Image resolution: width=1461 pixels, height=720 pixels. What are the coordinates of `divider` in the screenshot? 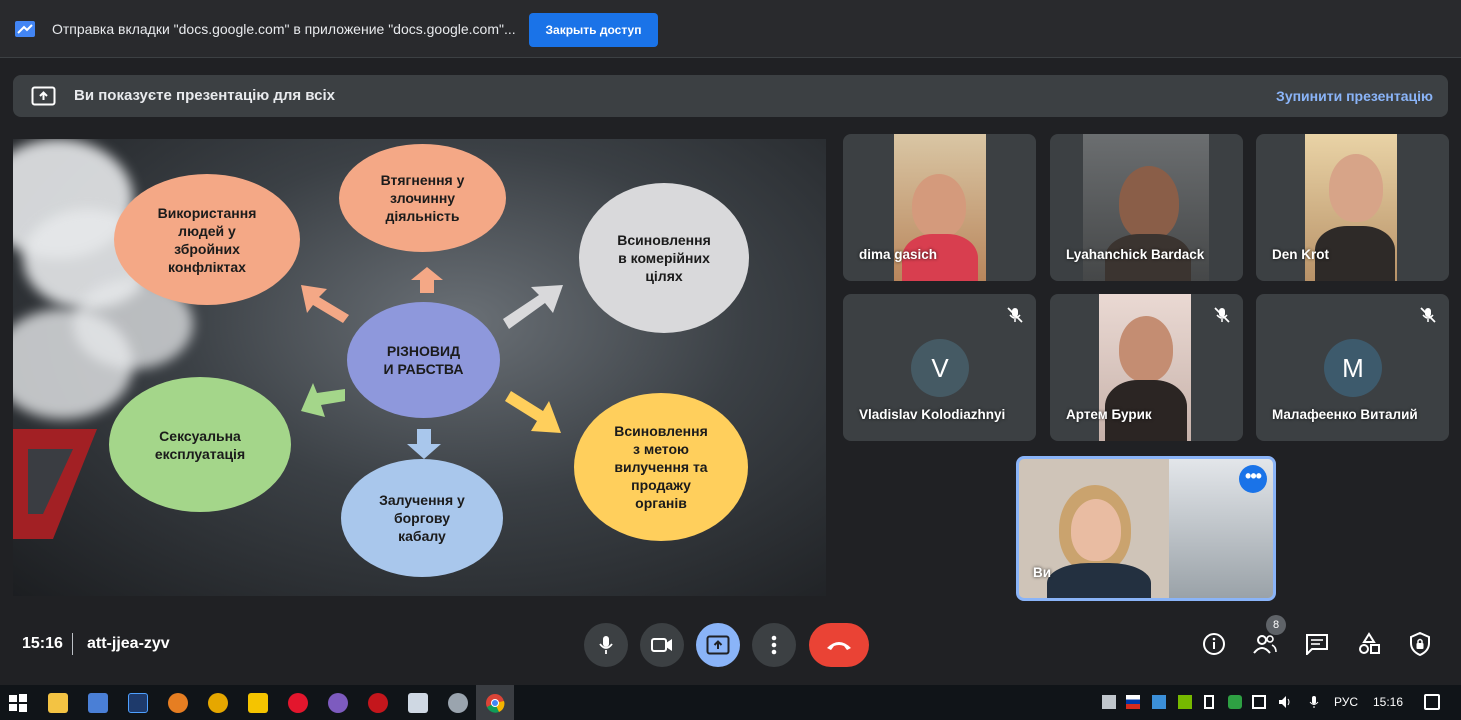 It's located at (72, 644).